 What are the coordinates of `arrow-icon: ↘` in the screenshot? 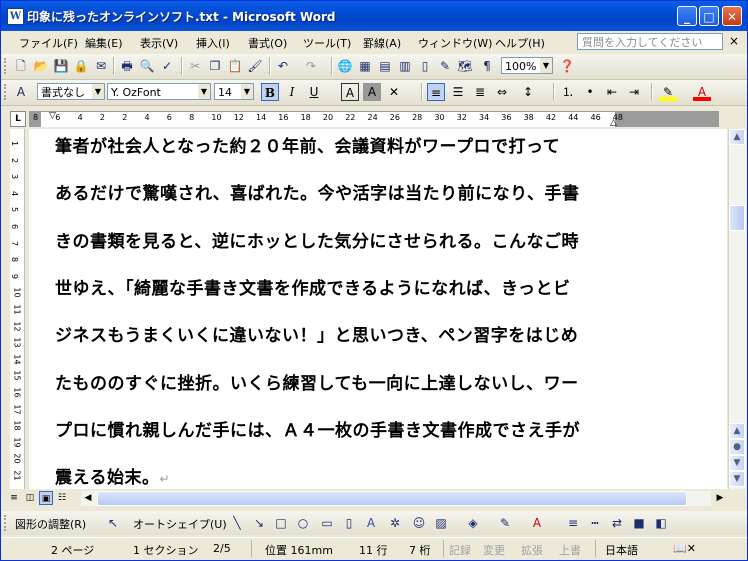 It's located at (259, 523).